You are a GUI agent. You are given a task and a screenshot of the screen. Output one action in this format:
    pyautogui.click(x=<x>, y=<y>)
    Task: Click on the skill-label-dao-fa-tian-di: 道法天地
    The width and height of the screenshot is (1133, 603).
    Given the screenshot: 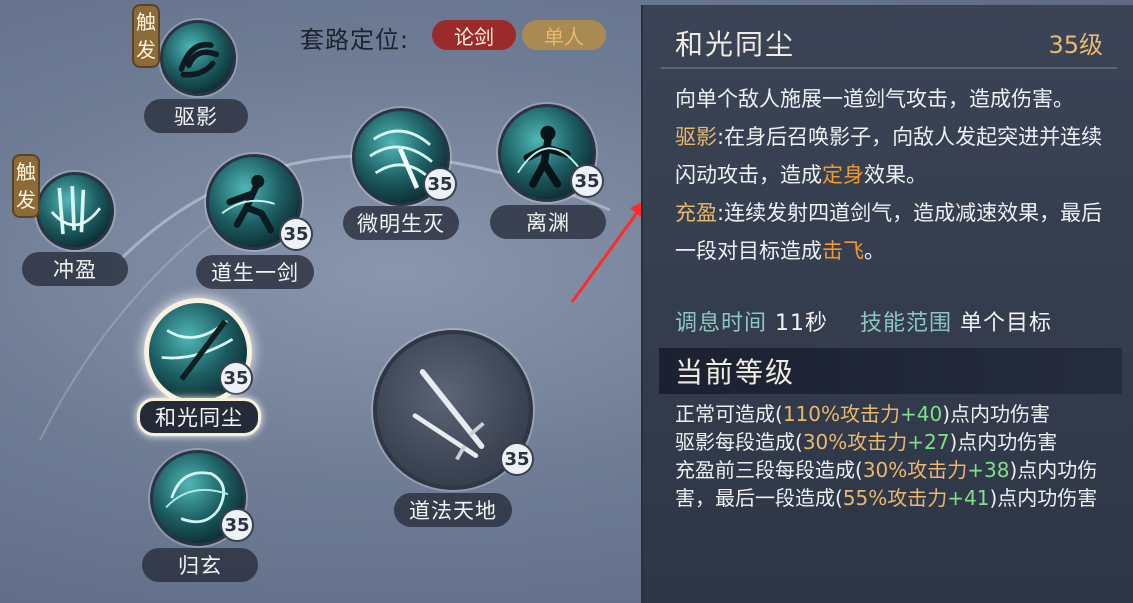 What is the action you would take?
    pyautogui.click(x=453, y=510)
    